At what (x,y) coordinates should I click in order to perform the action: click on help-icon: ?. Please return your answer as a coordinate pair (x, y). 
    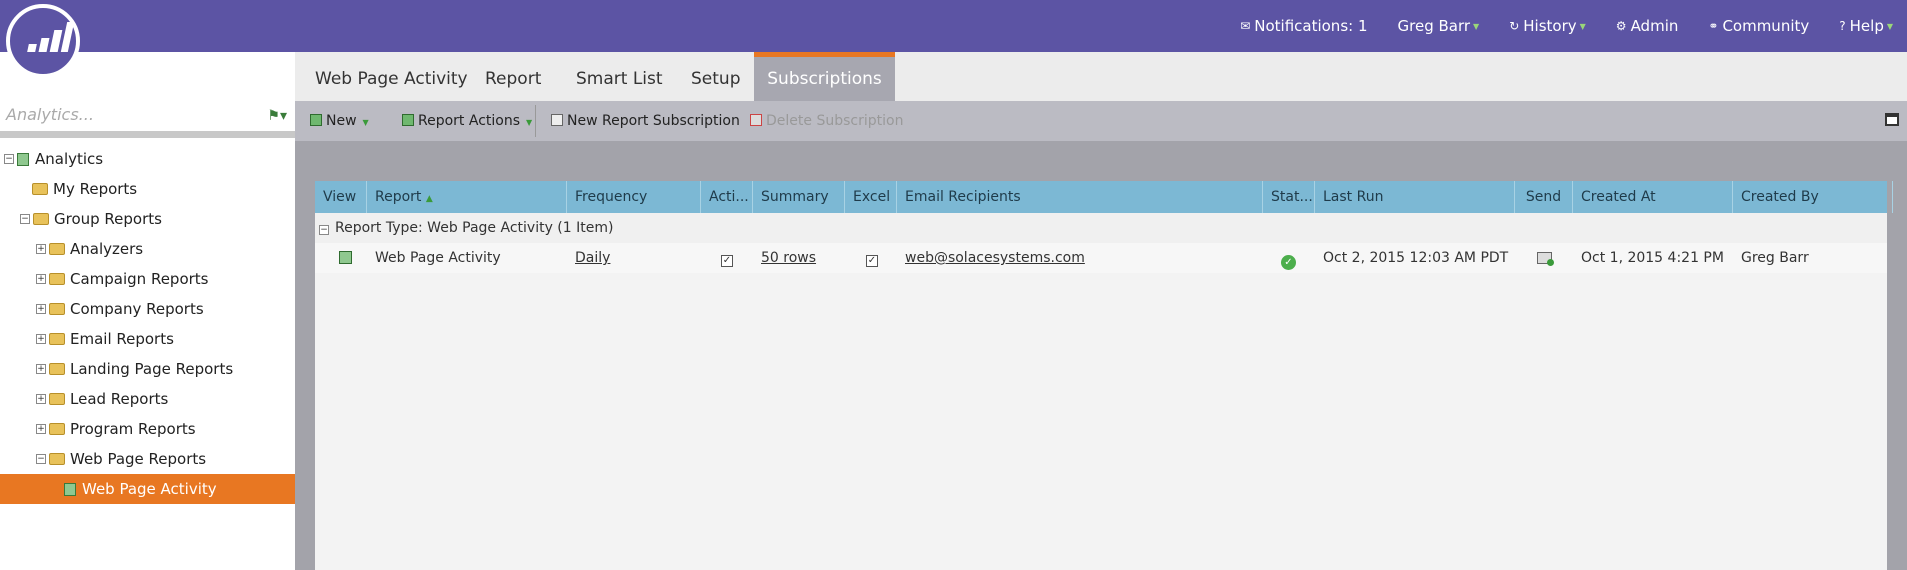
    Looking at the image, I should click on (1842, 26).